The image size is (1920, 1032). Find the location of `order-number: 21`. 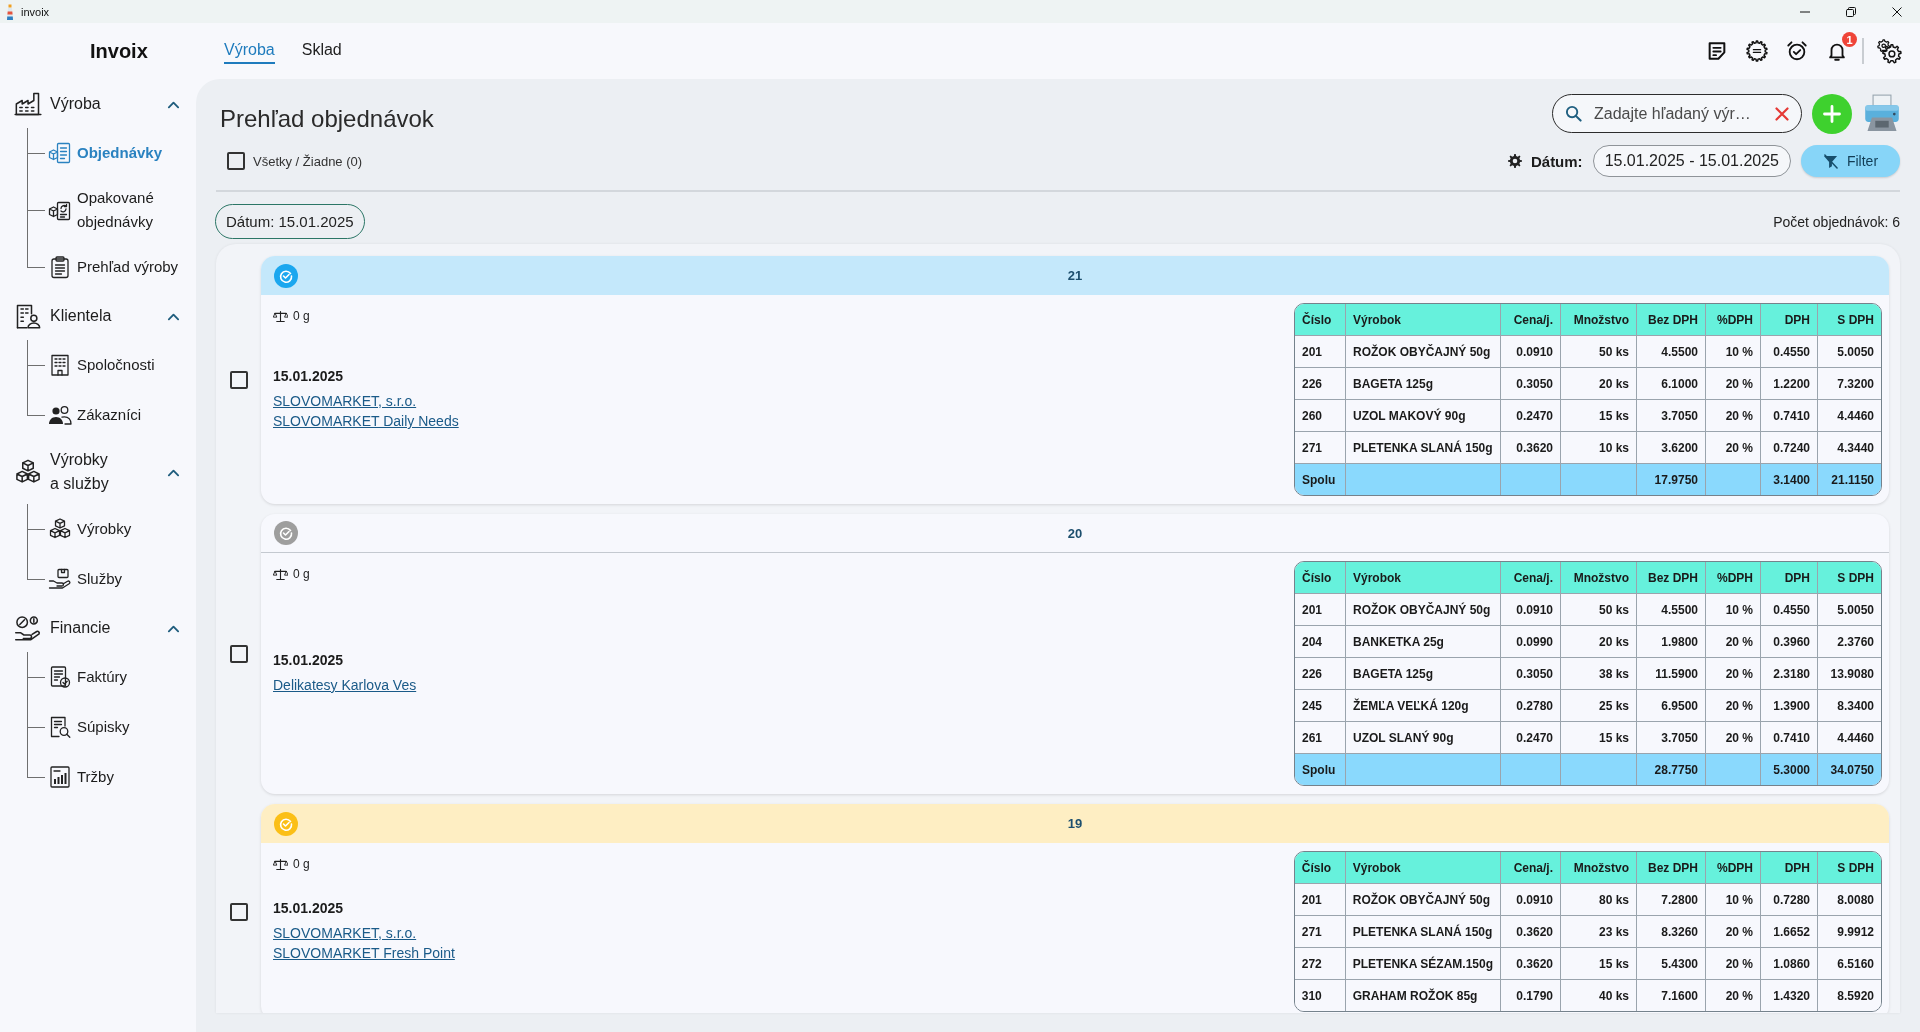

order-number: 21 is located at coordinates (1075, 275).